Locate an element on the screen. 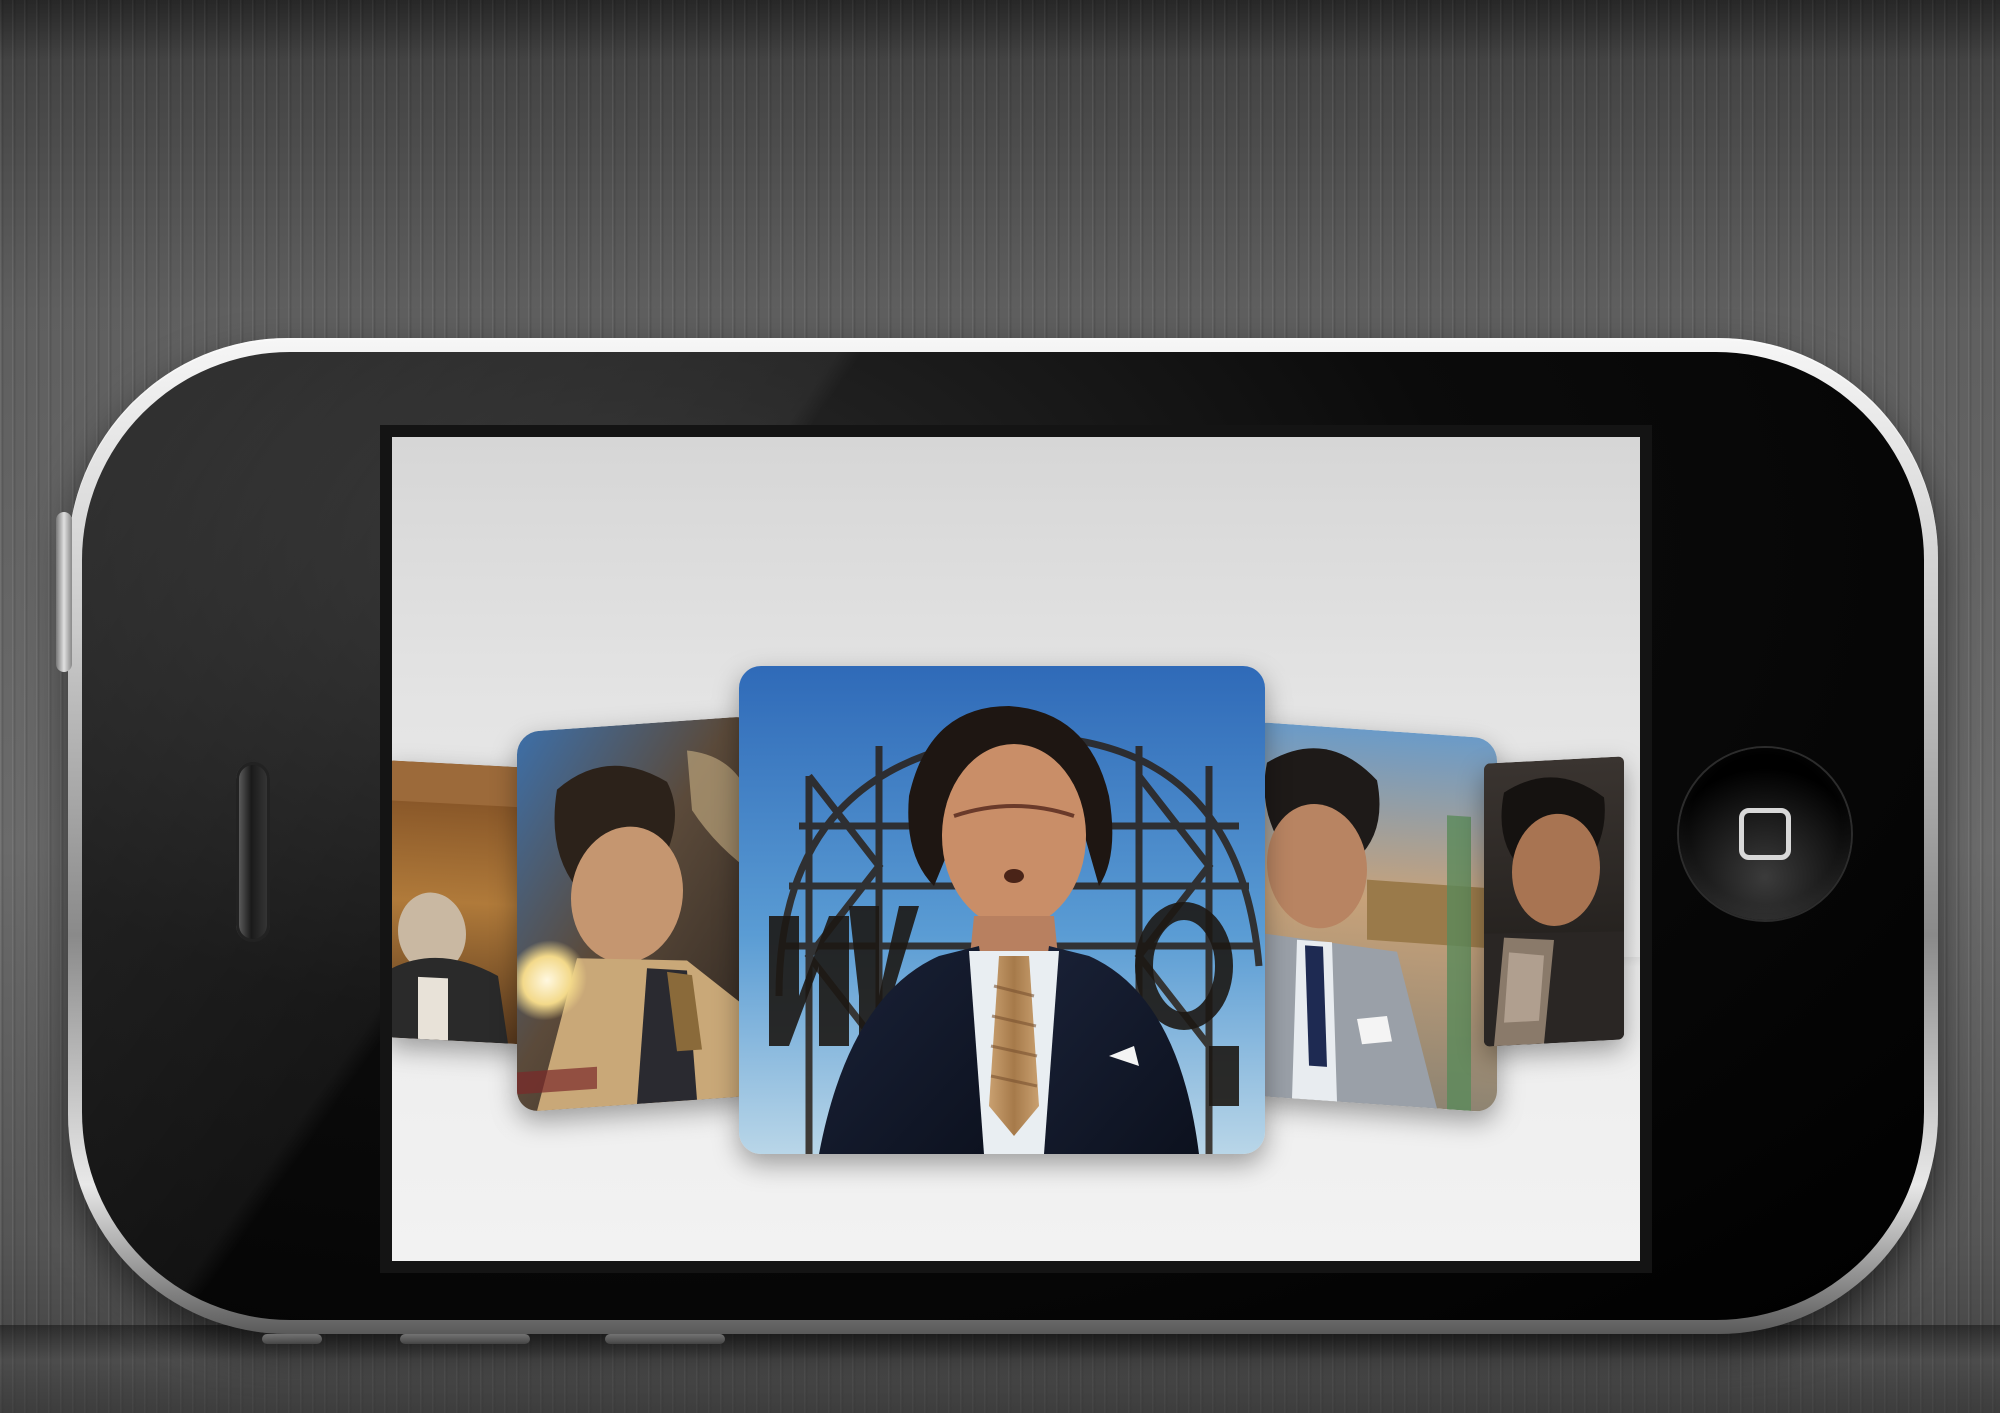 This screenshot has height=1413, width=2000. cover-far-left is located at coordinates (461, 902).